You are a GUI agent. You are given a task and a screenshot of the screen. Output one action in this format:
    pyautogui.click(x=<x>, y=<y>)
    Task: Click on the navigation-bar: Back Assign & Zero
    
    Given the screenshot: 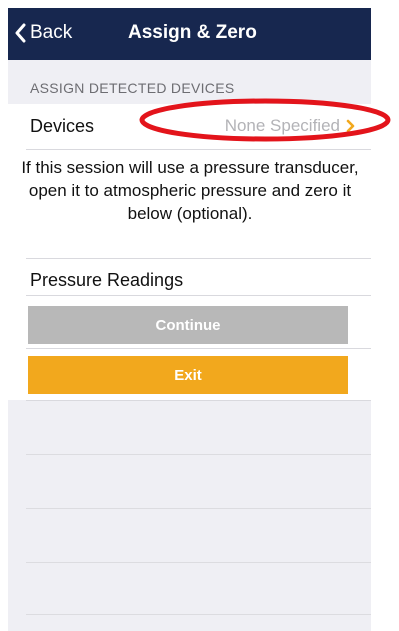 What is the action you would take?
    pyautogui.click(x=189, y=34)
    